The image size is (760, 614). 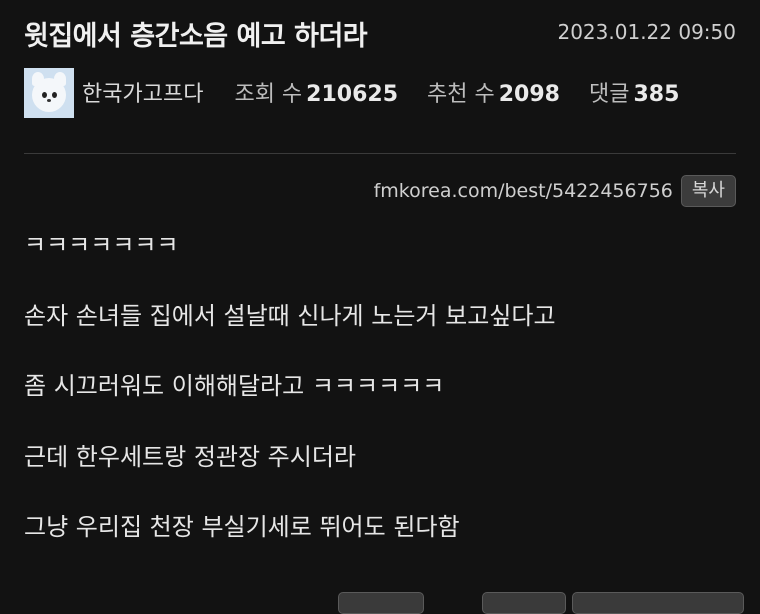 I want to click on comments-label: 댓글, so click(x=609, y=94).